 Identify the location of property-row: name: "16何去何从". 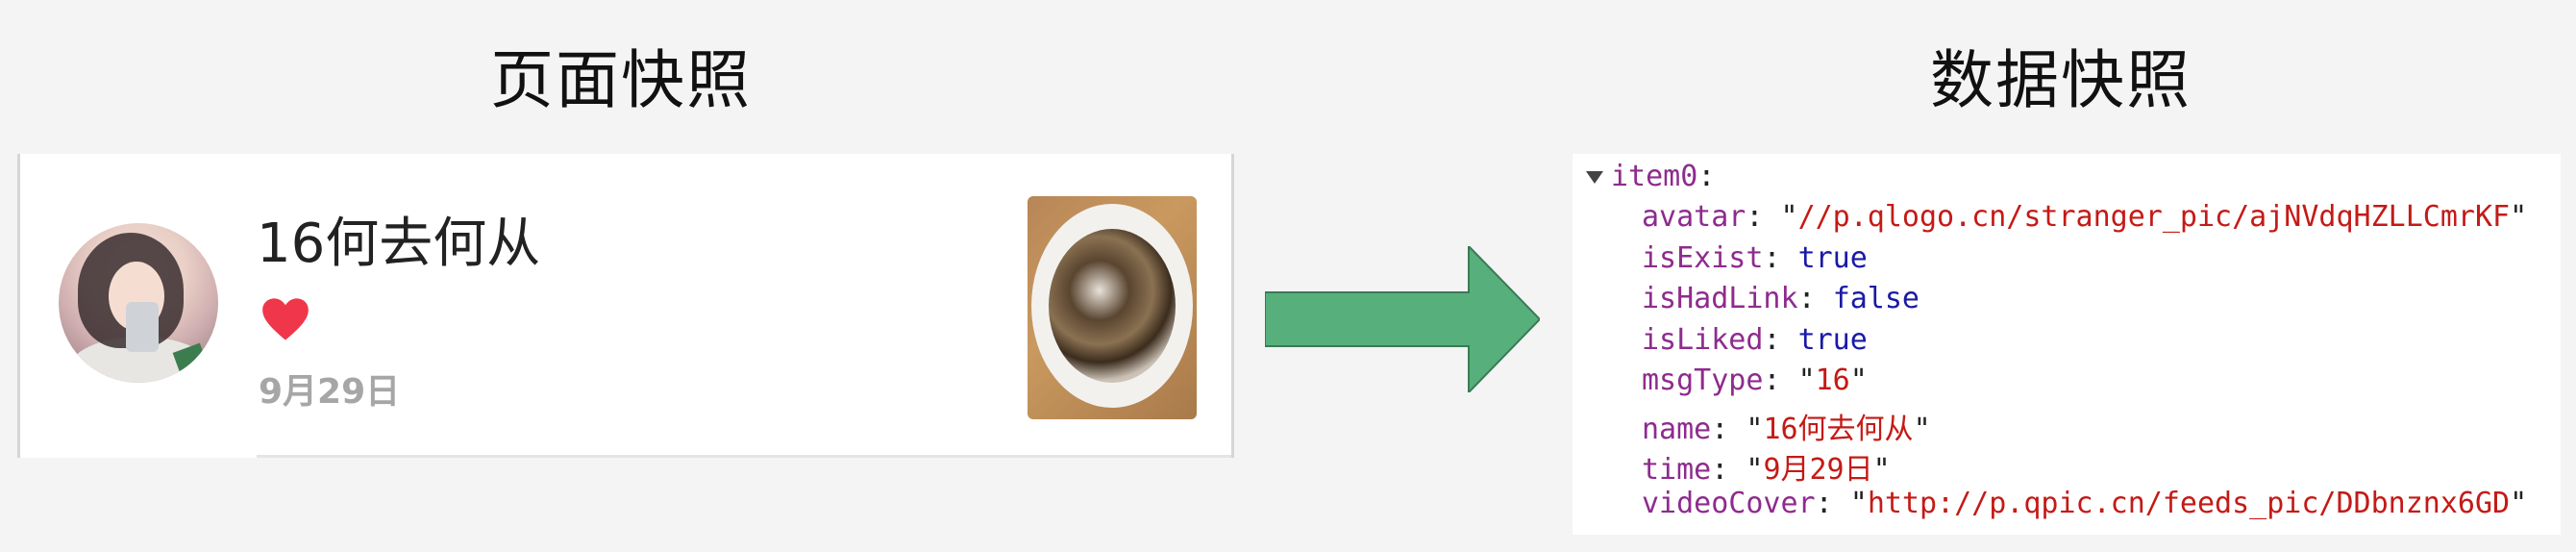
(1787, 429).